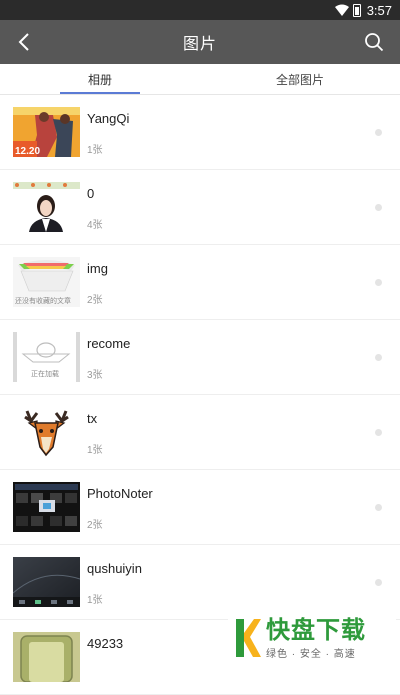 This screenshot has width=400, height=695. I want to click on battery-icon, so click(356, 10).